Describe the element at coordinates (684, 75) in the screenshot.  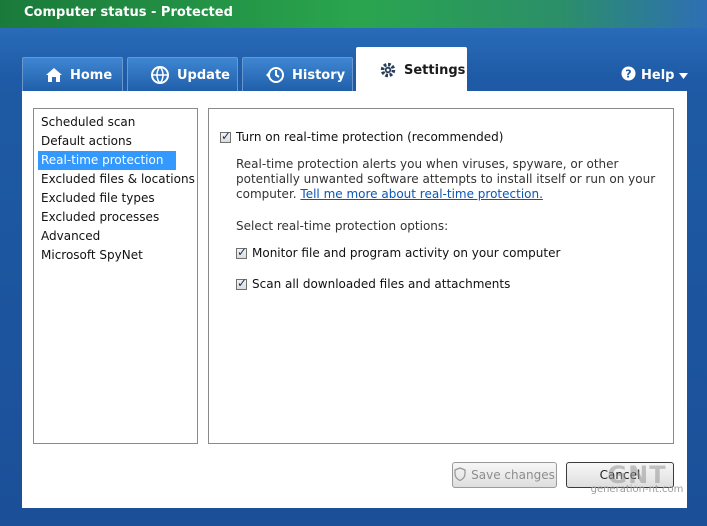
I see `chevron-down-icon` at that location.